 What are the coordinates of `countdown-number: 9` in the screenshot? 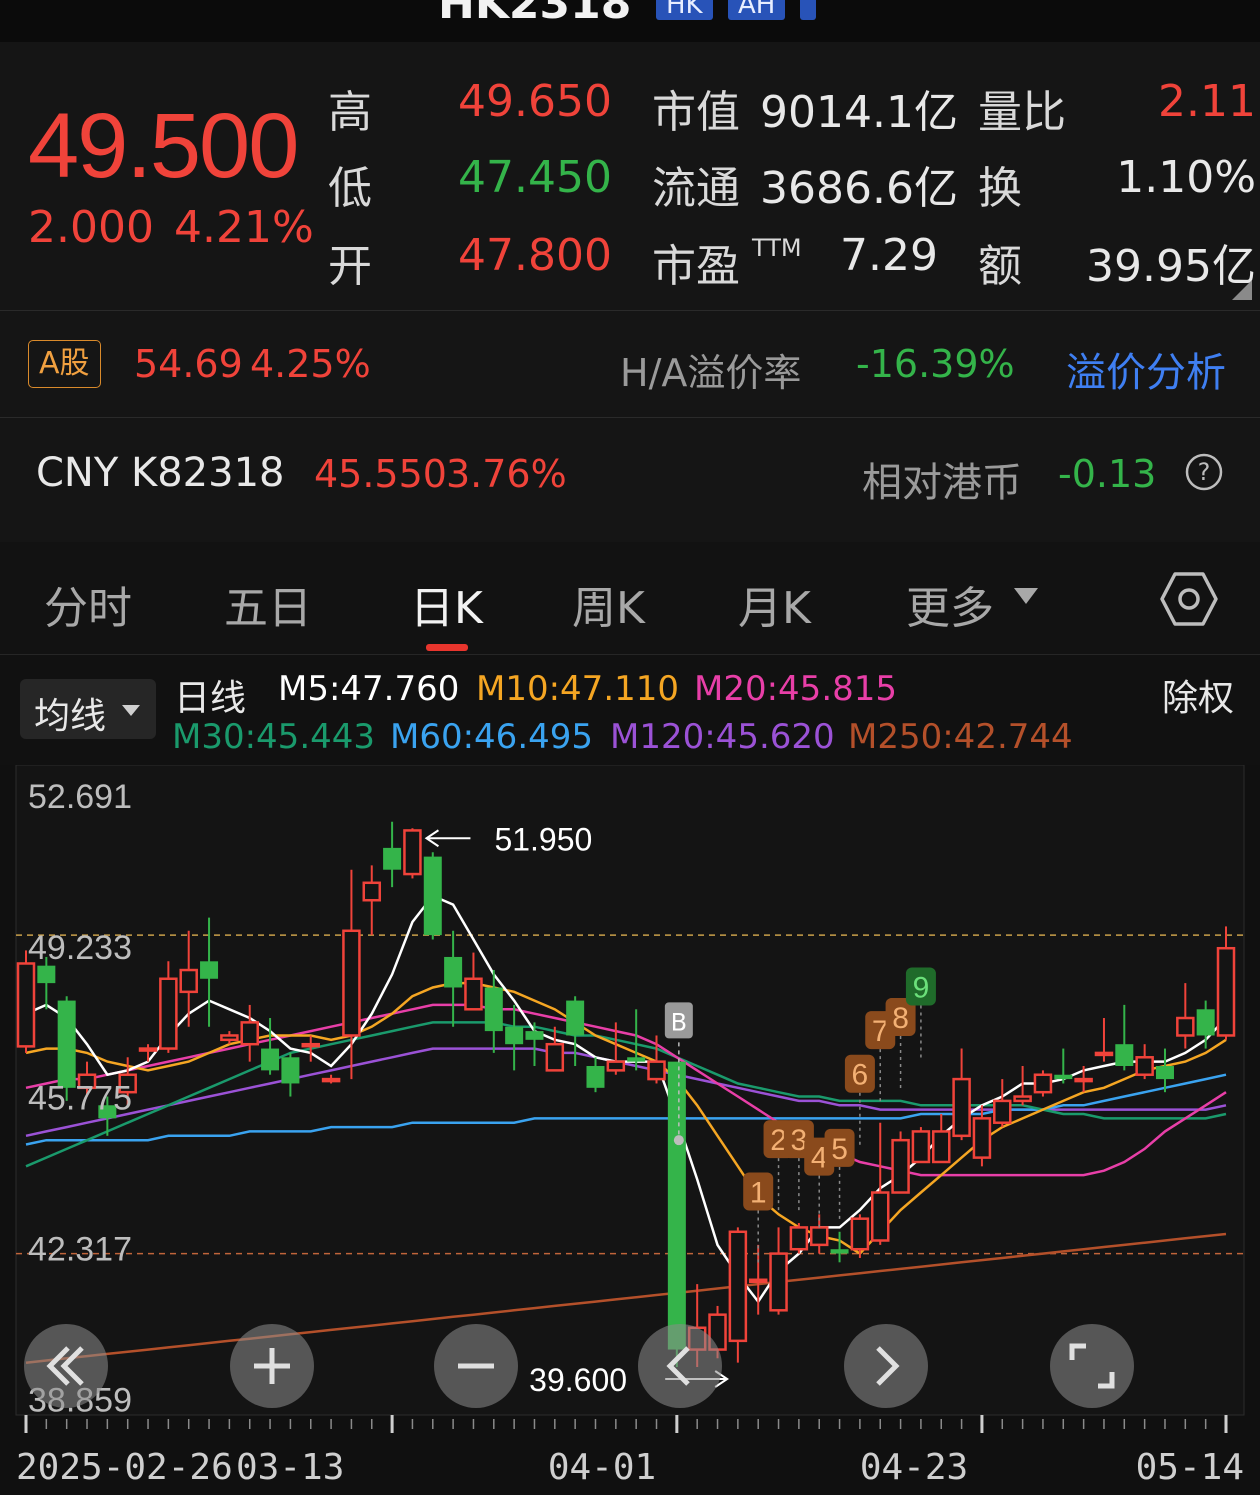 It's located at (921, 987).